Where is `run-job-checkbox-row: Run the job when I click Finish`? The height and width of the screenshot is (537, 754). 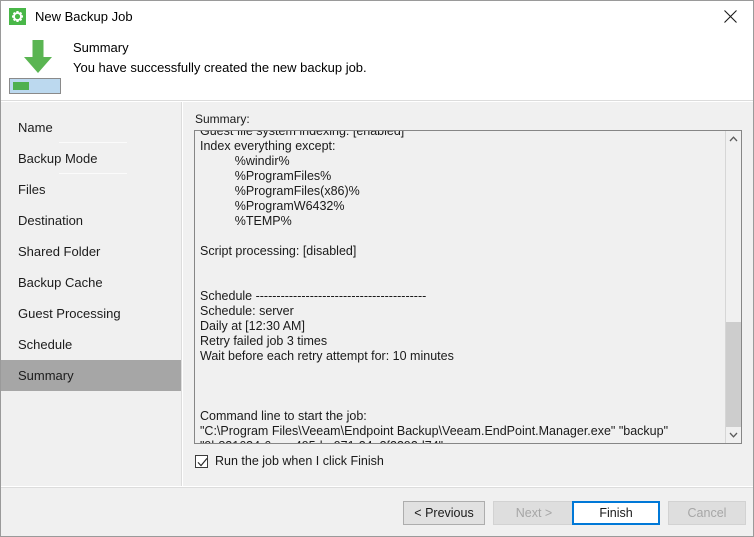 run-job-checkbox-row: Run the job when I click Finish is located at coordinates (289, 461).